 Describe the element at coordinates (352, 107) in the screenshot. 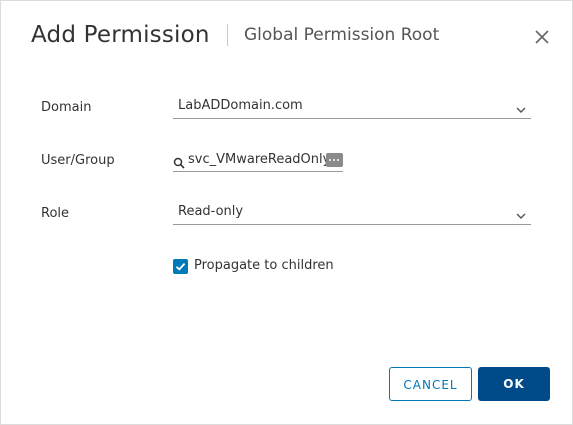

I see `domain-select: LabADDomain.com` at that location.